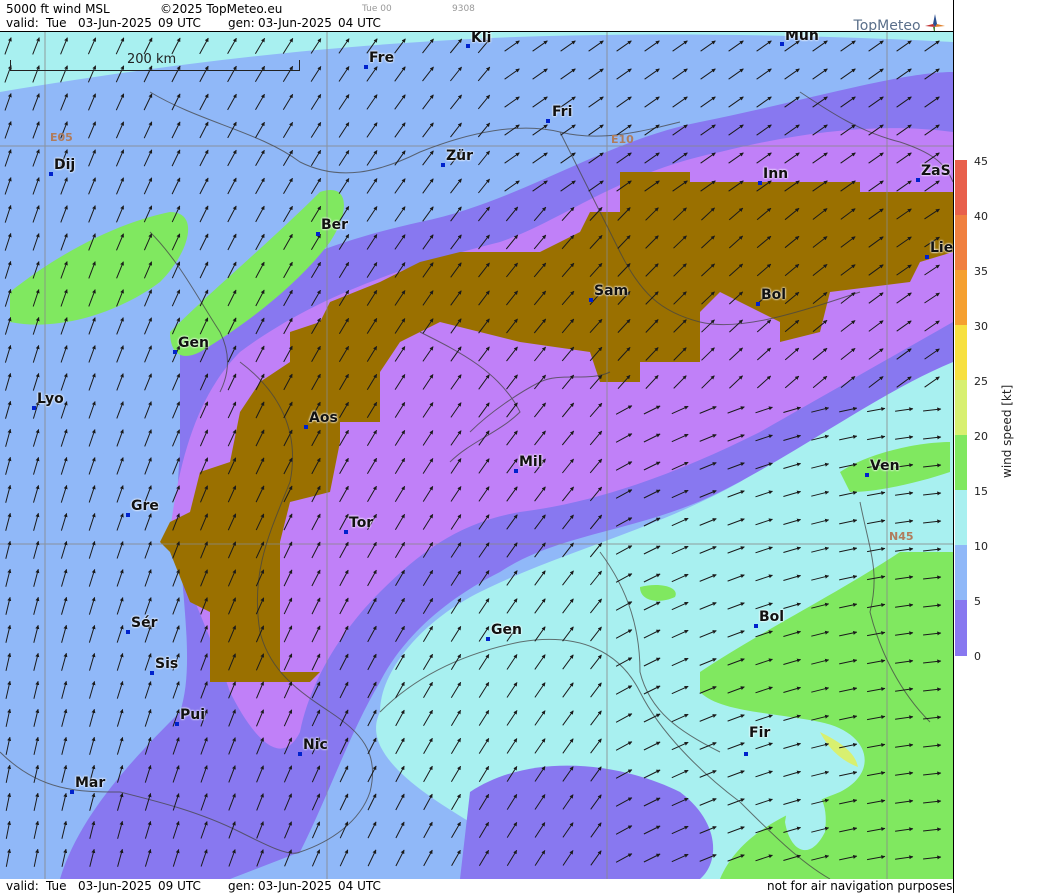 The width and height of the screenshot is (1045, 893). I want to click on city-label-bol-north: Bol, so click(774, 295).